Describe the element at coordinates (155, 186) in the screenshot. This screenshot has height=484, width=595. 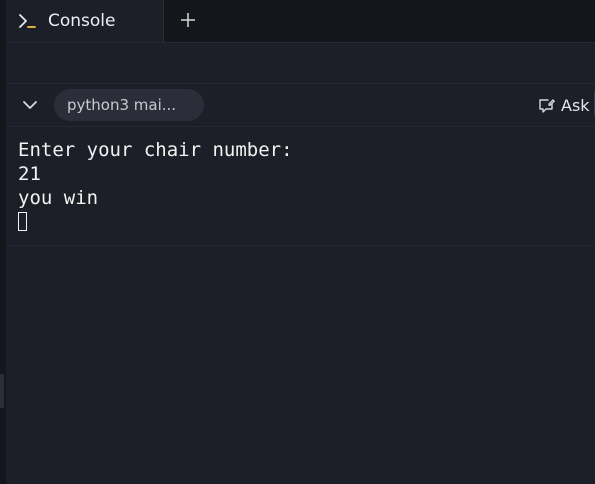
I see `console-text: Enter your chair number: 21 you win` at that location.